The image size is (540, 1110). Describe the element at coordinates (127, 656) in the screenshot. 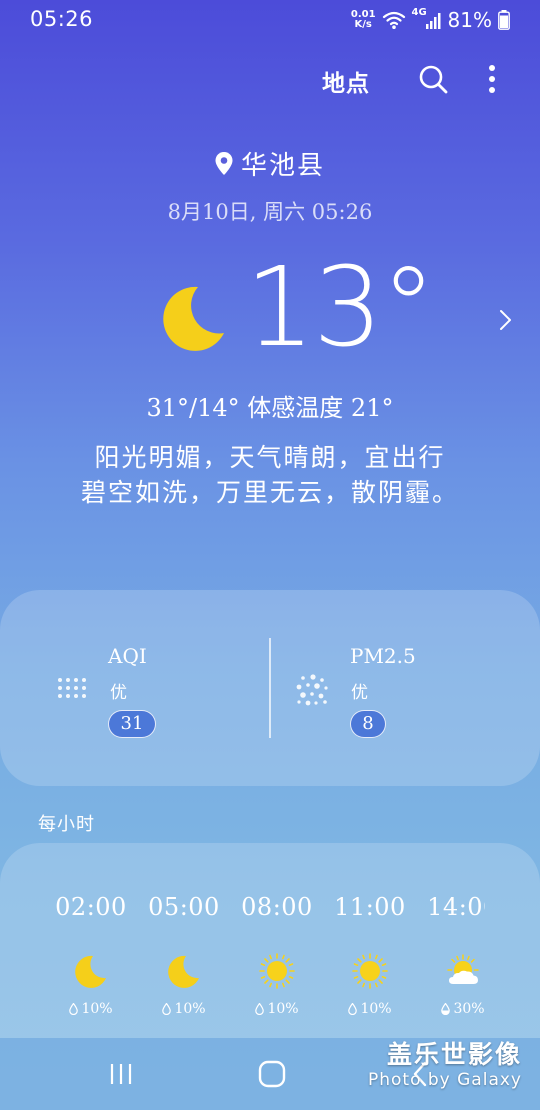

I see `aqi-label: AQI` at that location.